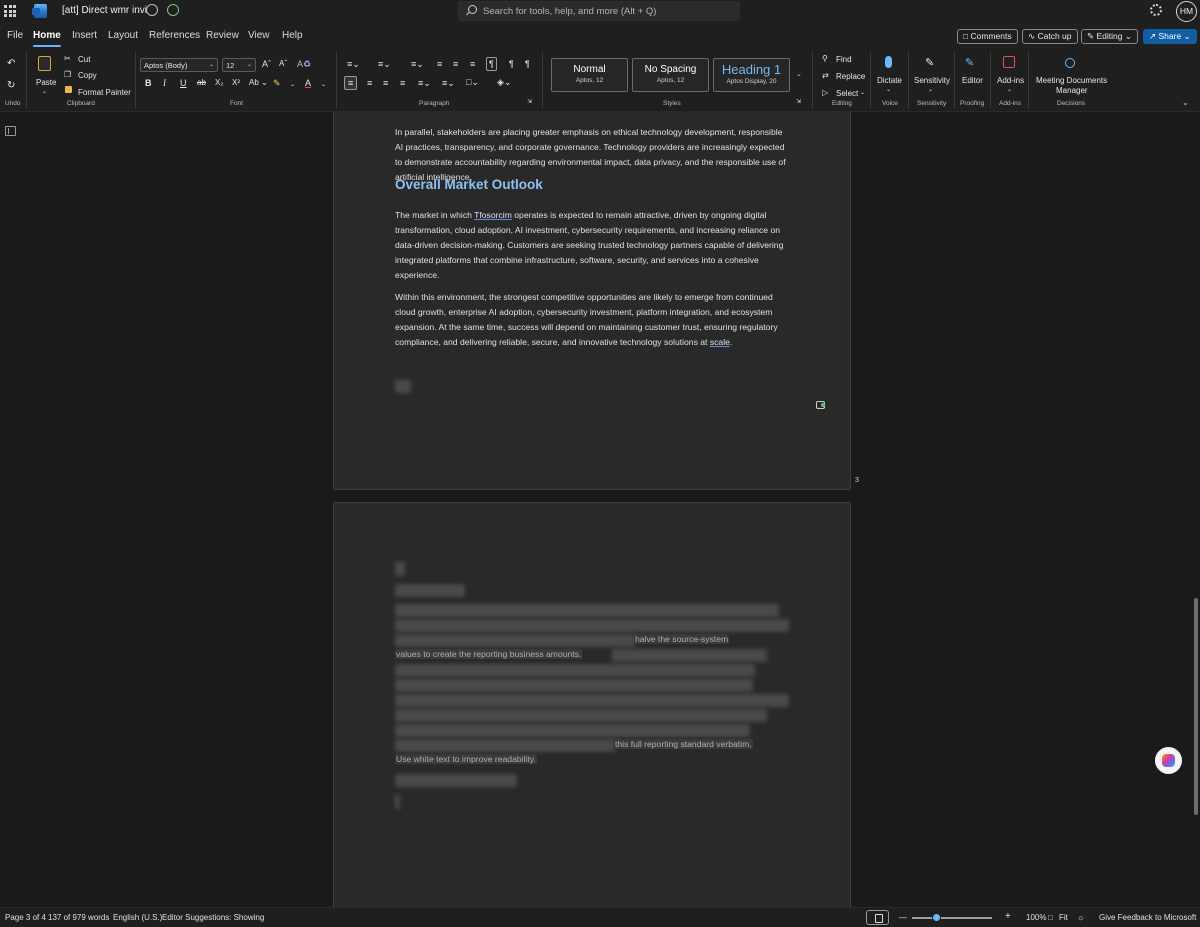 The height and width of the screenshot is (927, 1200). What do you see at coordinates (292, 35) in the screenshot?
I see `tab-help: Help` at bounding box center [292, 35].